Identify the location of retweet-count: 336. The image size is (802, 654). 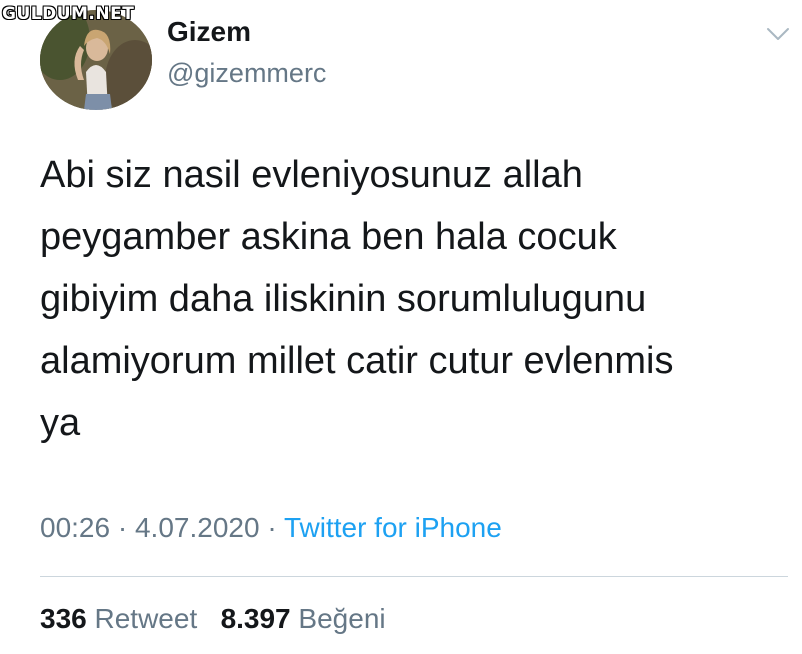
(63, 618).